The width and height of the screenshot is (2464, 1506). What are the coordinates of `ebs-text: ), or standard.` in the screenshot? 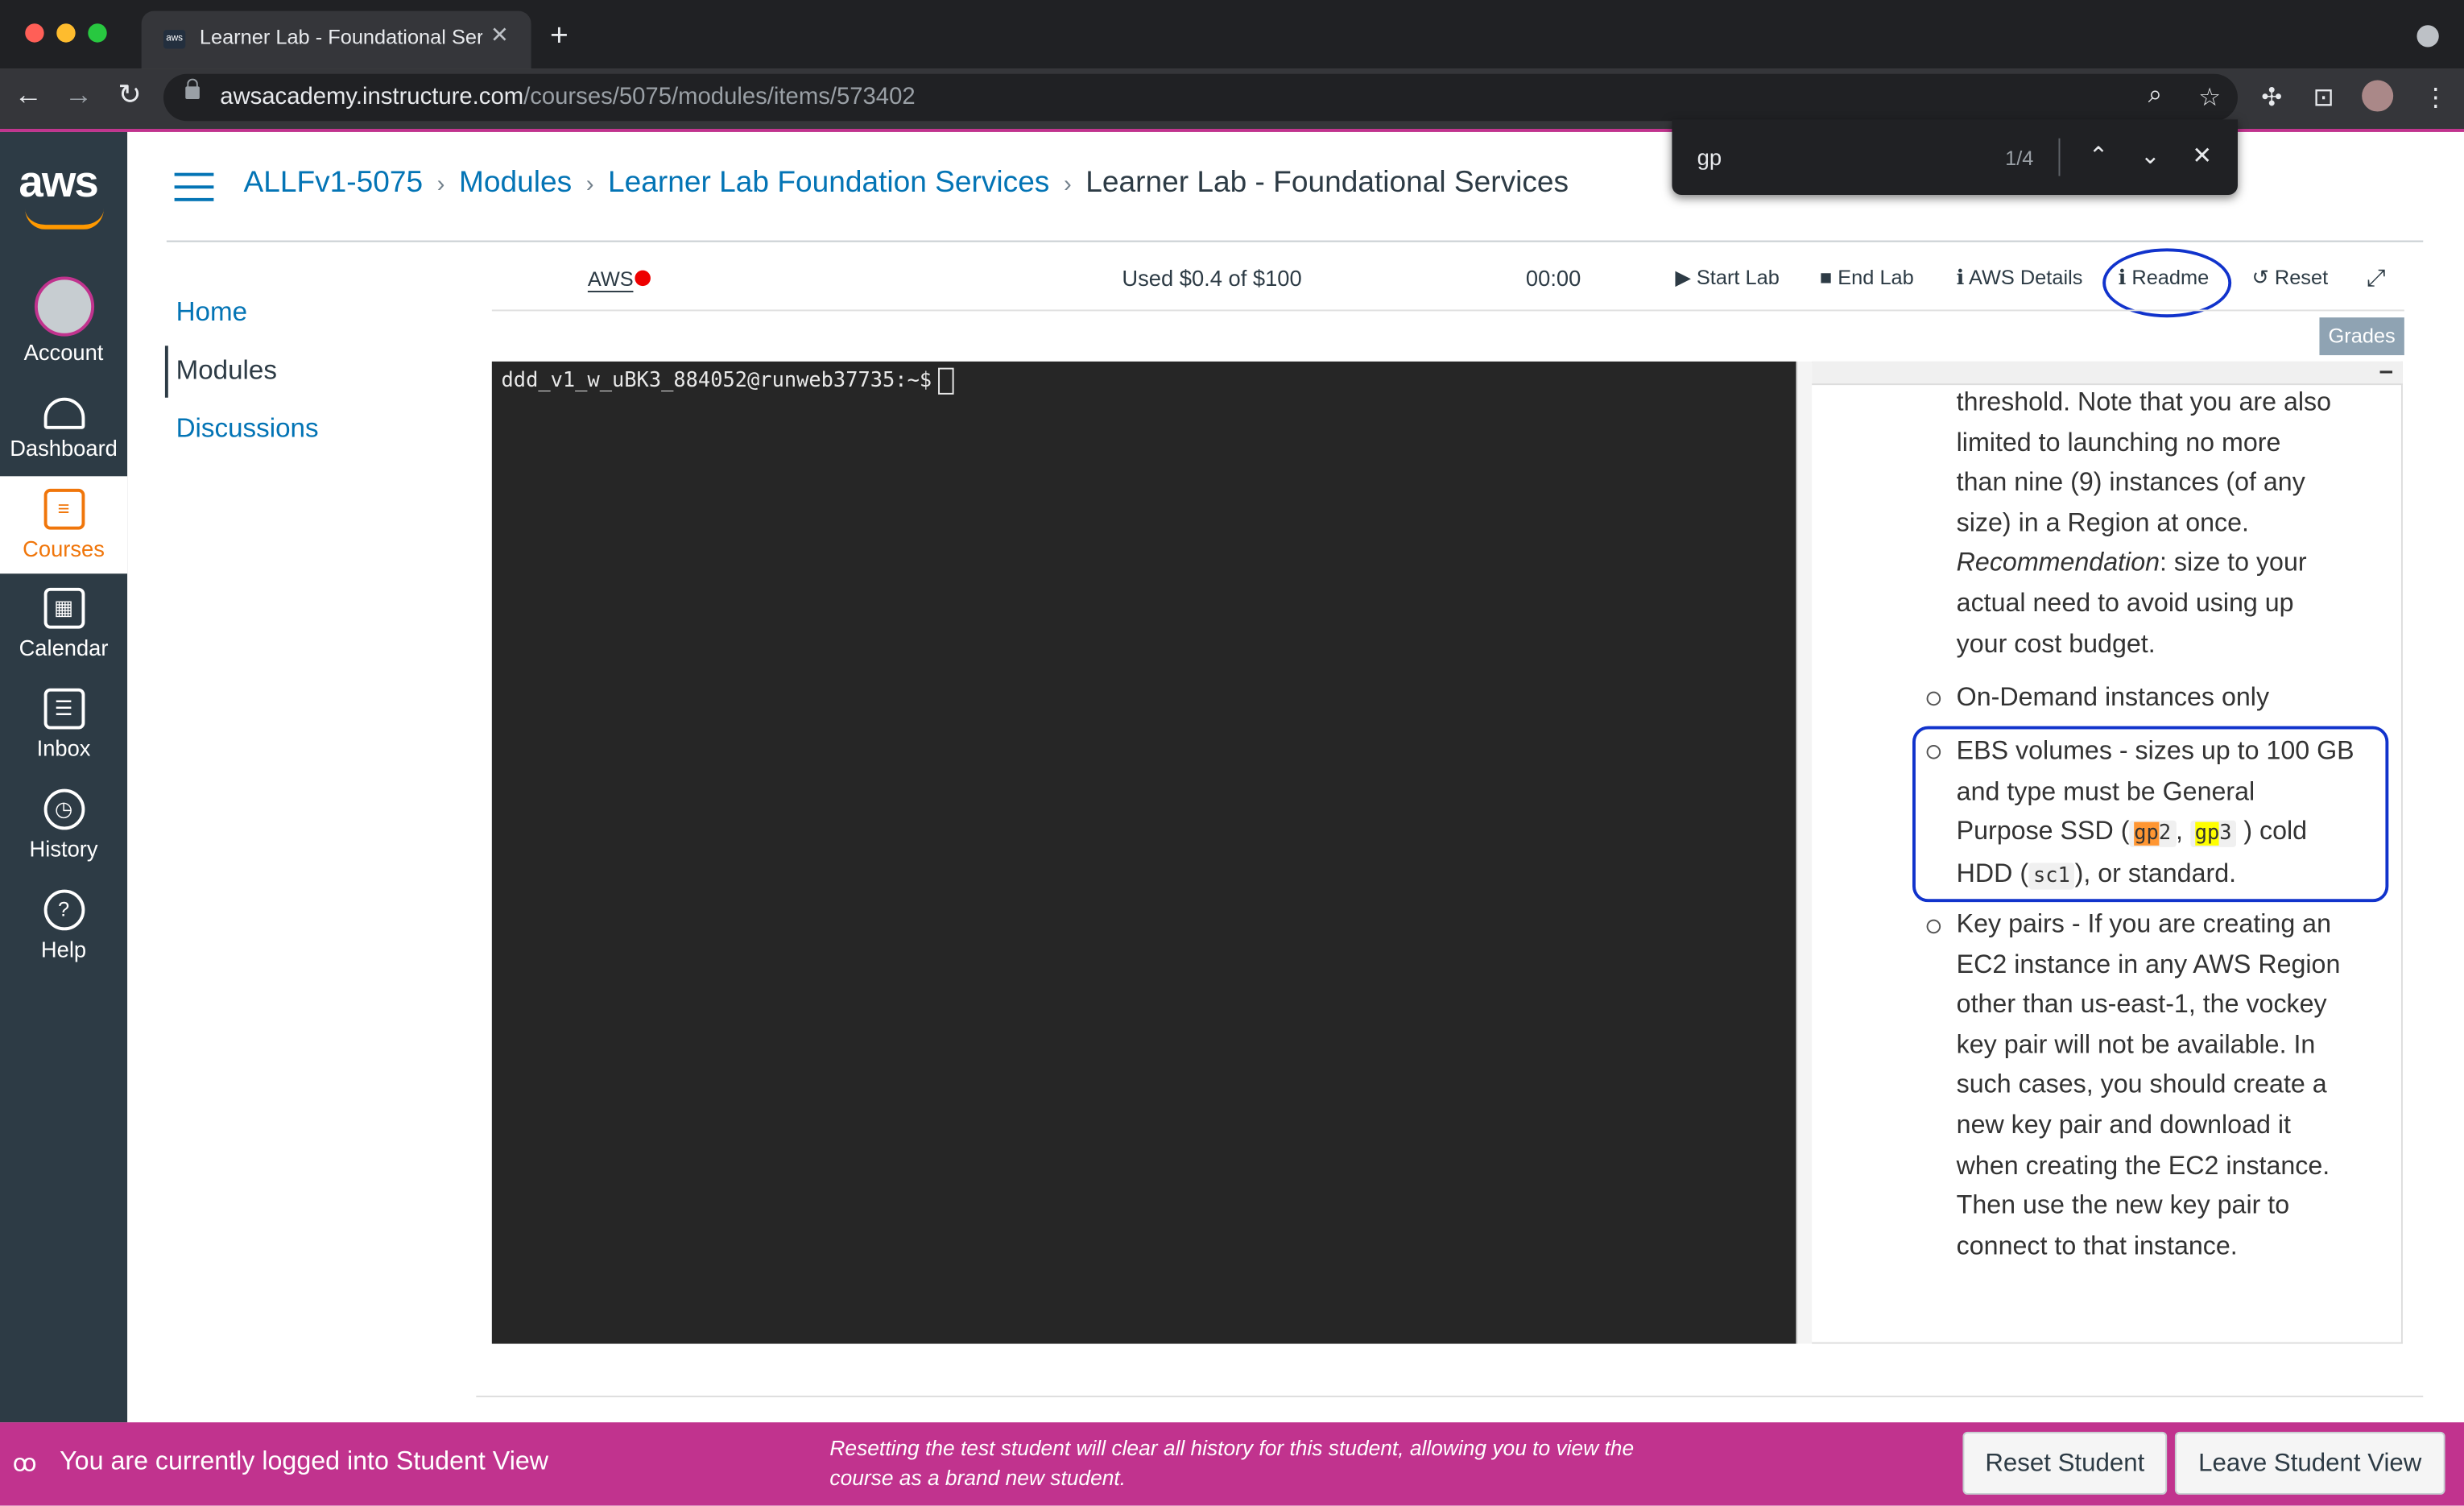 It's located at (2155, 873).